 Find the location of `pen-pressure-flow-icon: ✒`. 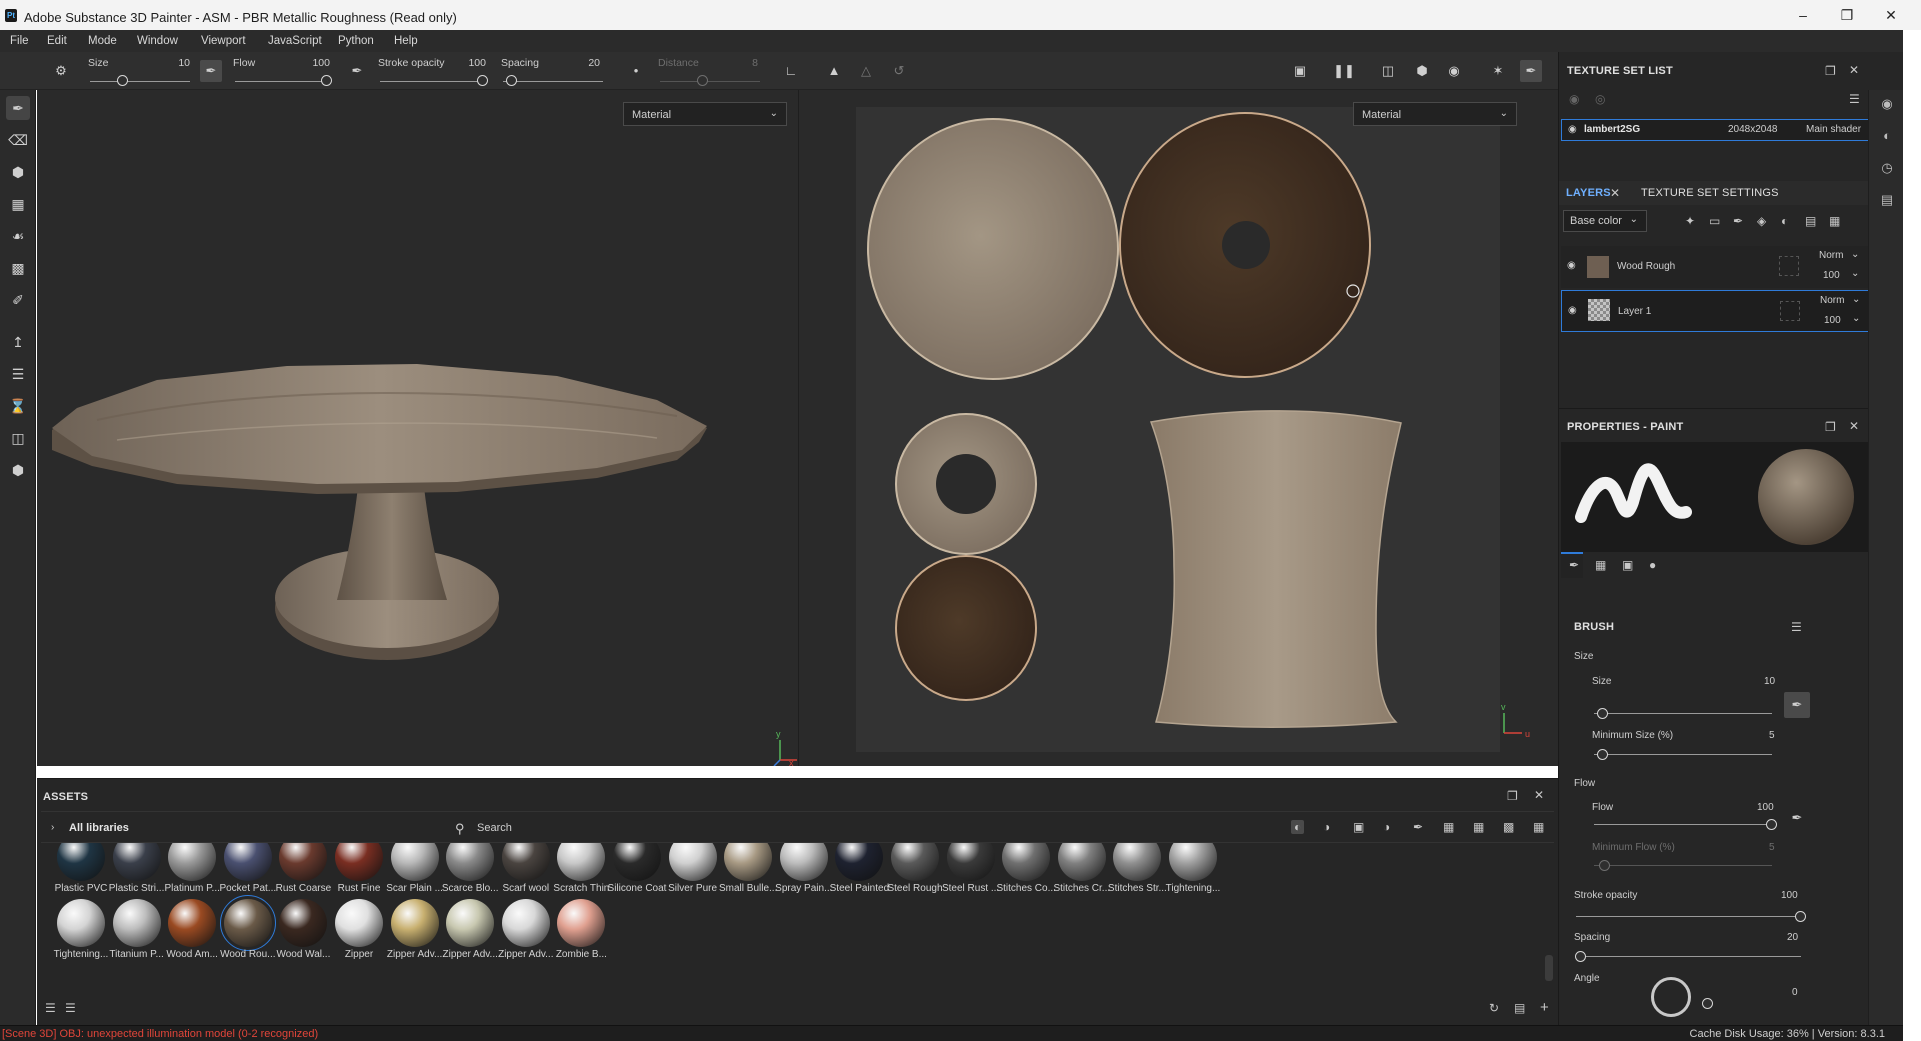

pen-pressure-flow-icon: ✒ is located at coordinates (357, 71).